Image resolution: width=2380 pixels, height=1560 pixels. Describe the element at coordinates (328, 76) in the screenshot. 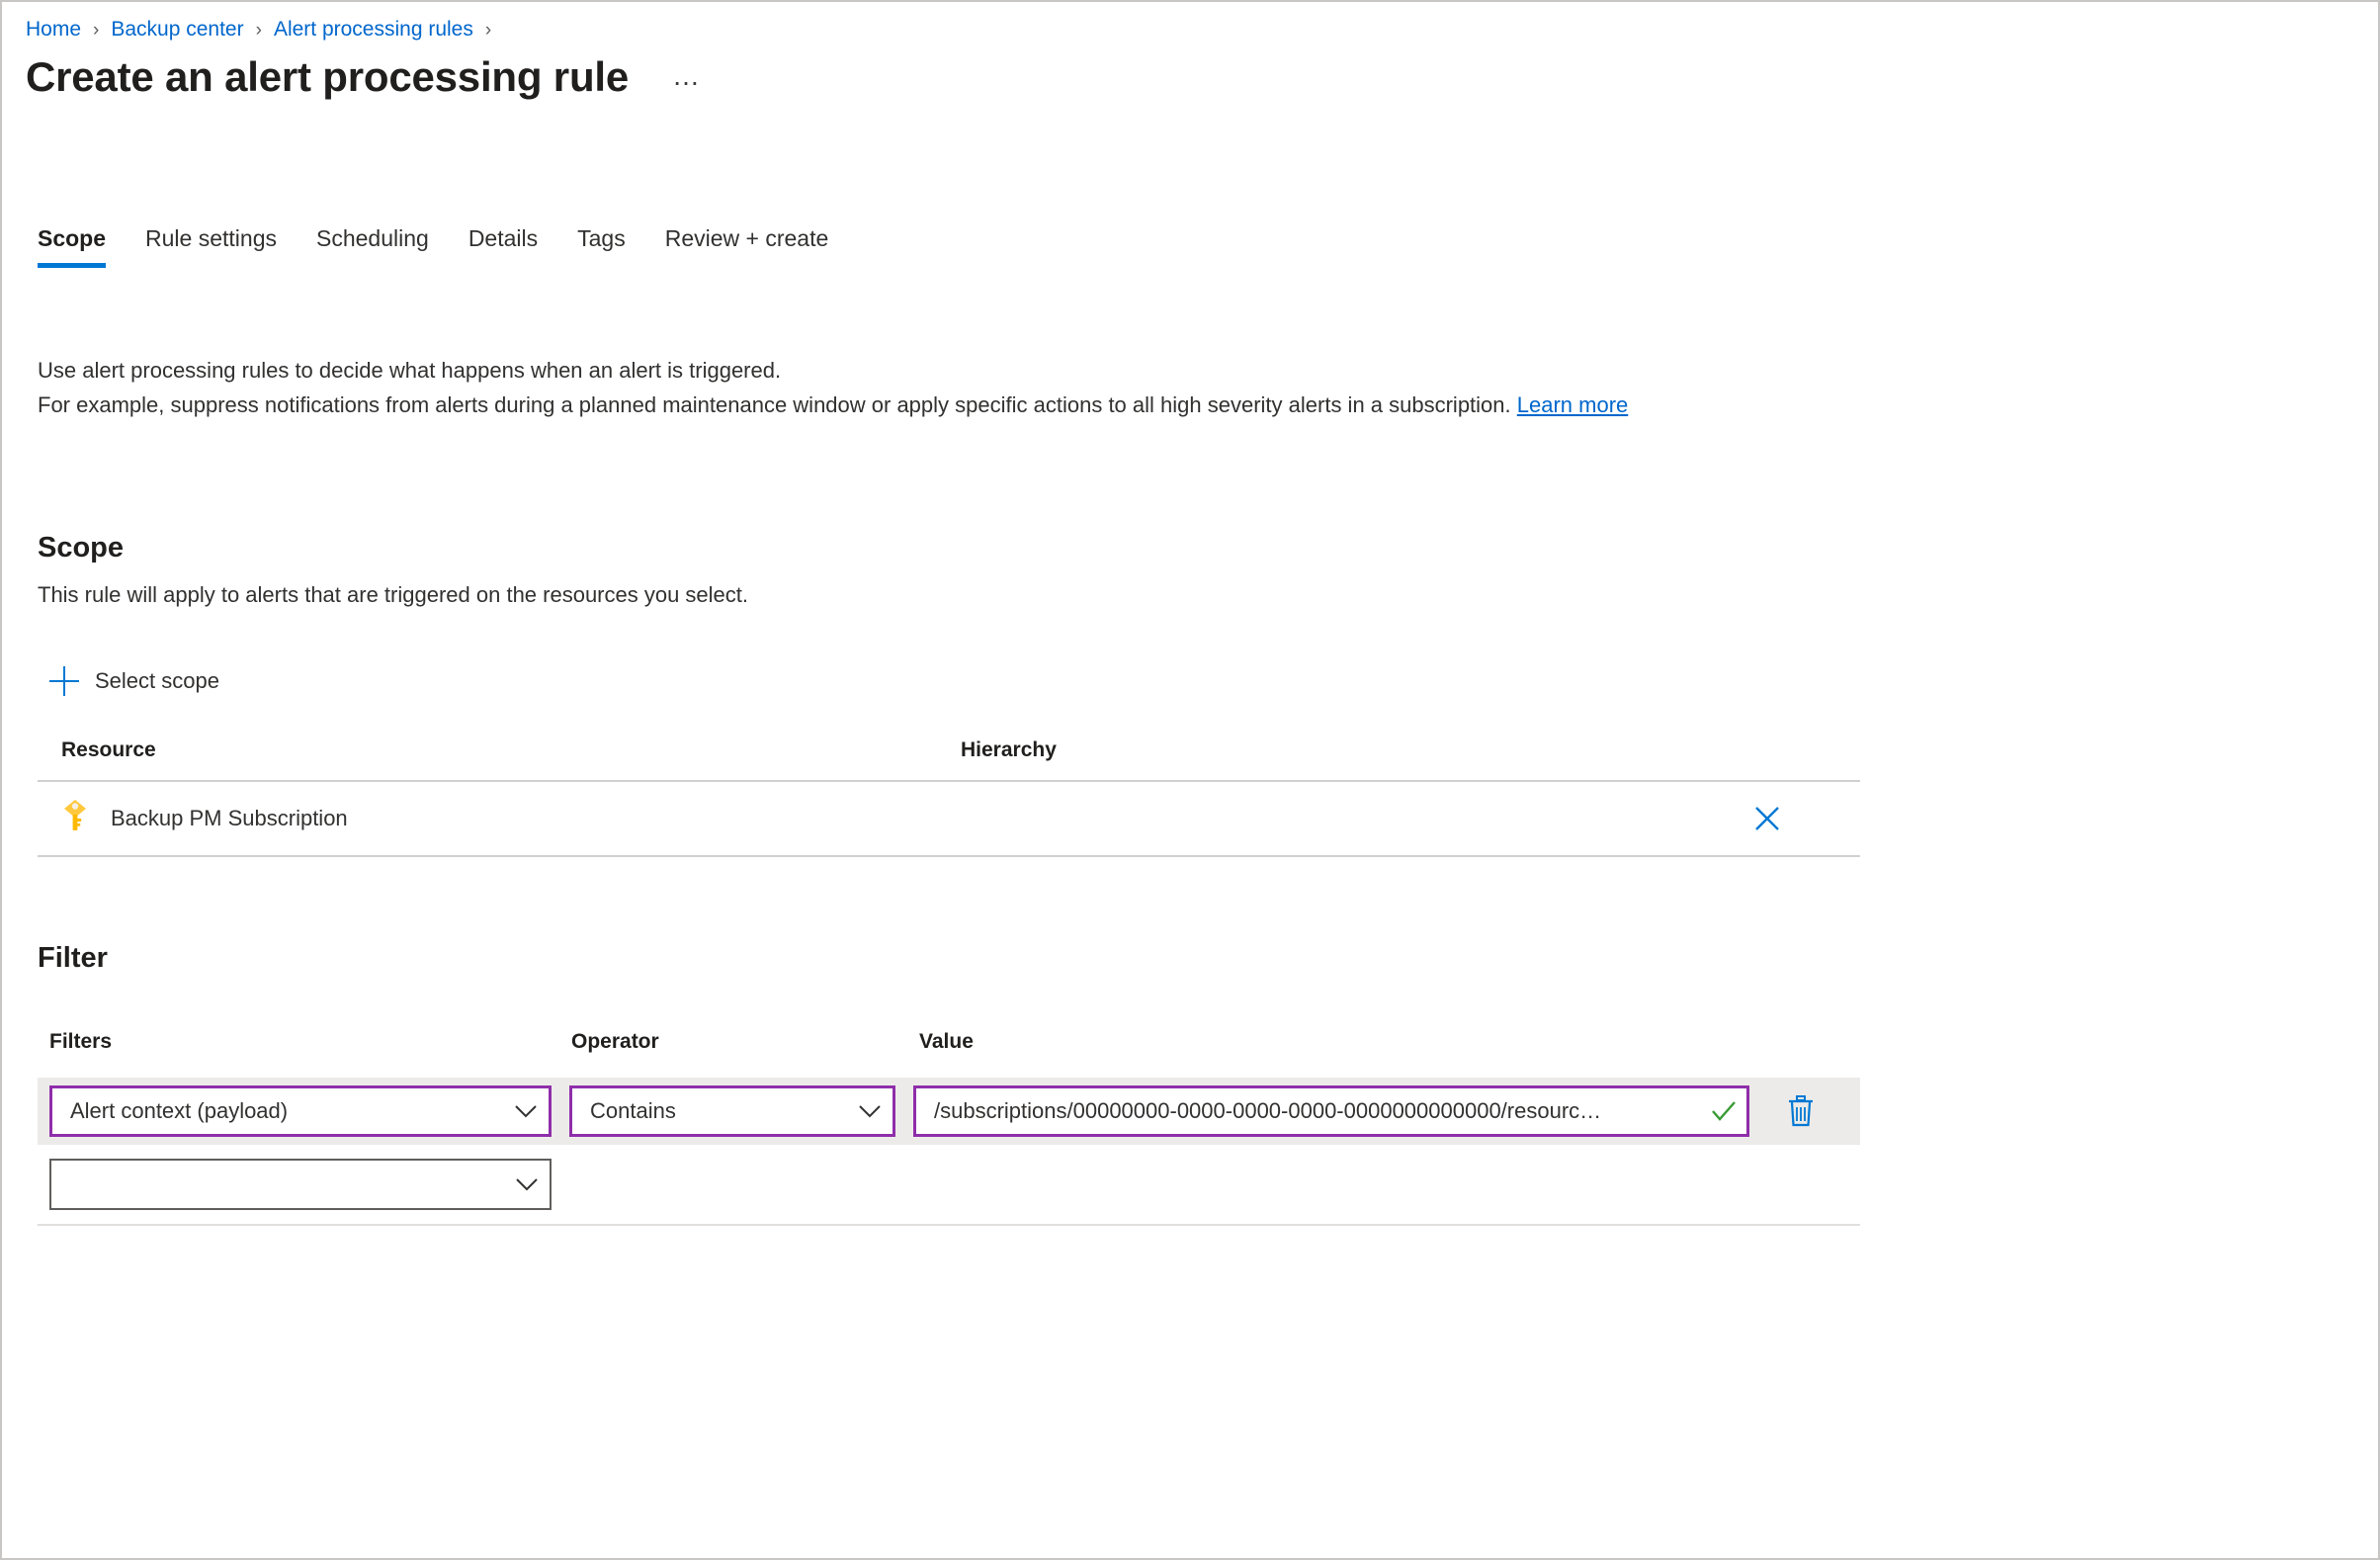

I see `page-title: Create an alert processing rule` at that location.